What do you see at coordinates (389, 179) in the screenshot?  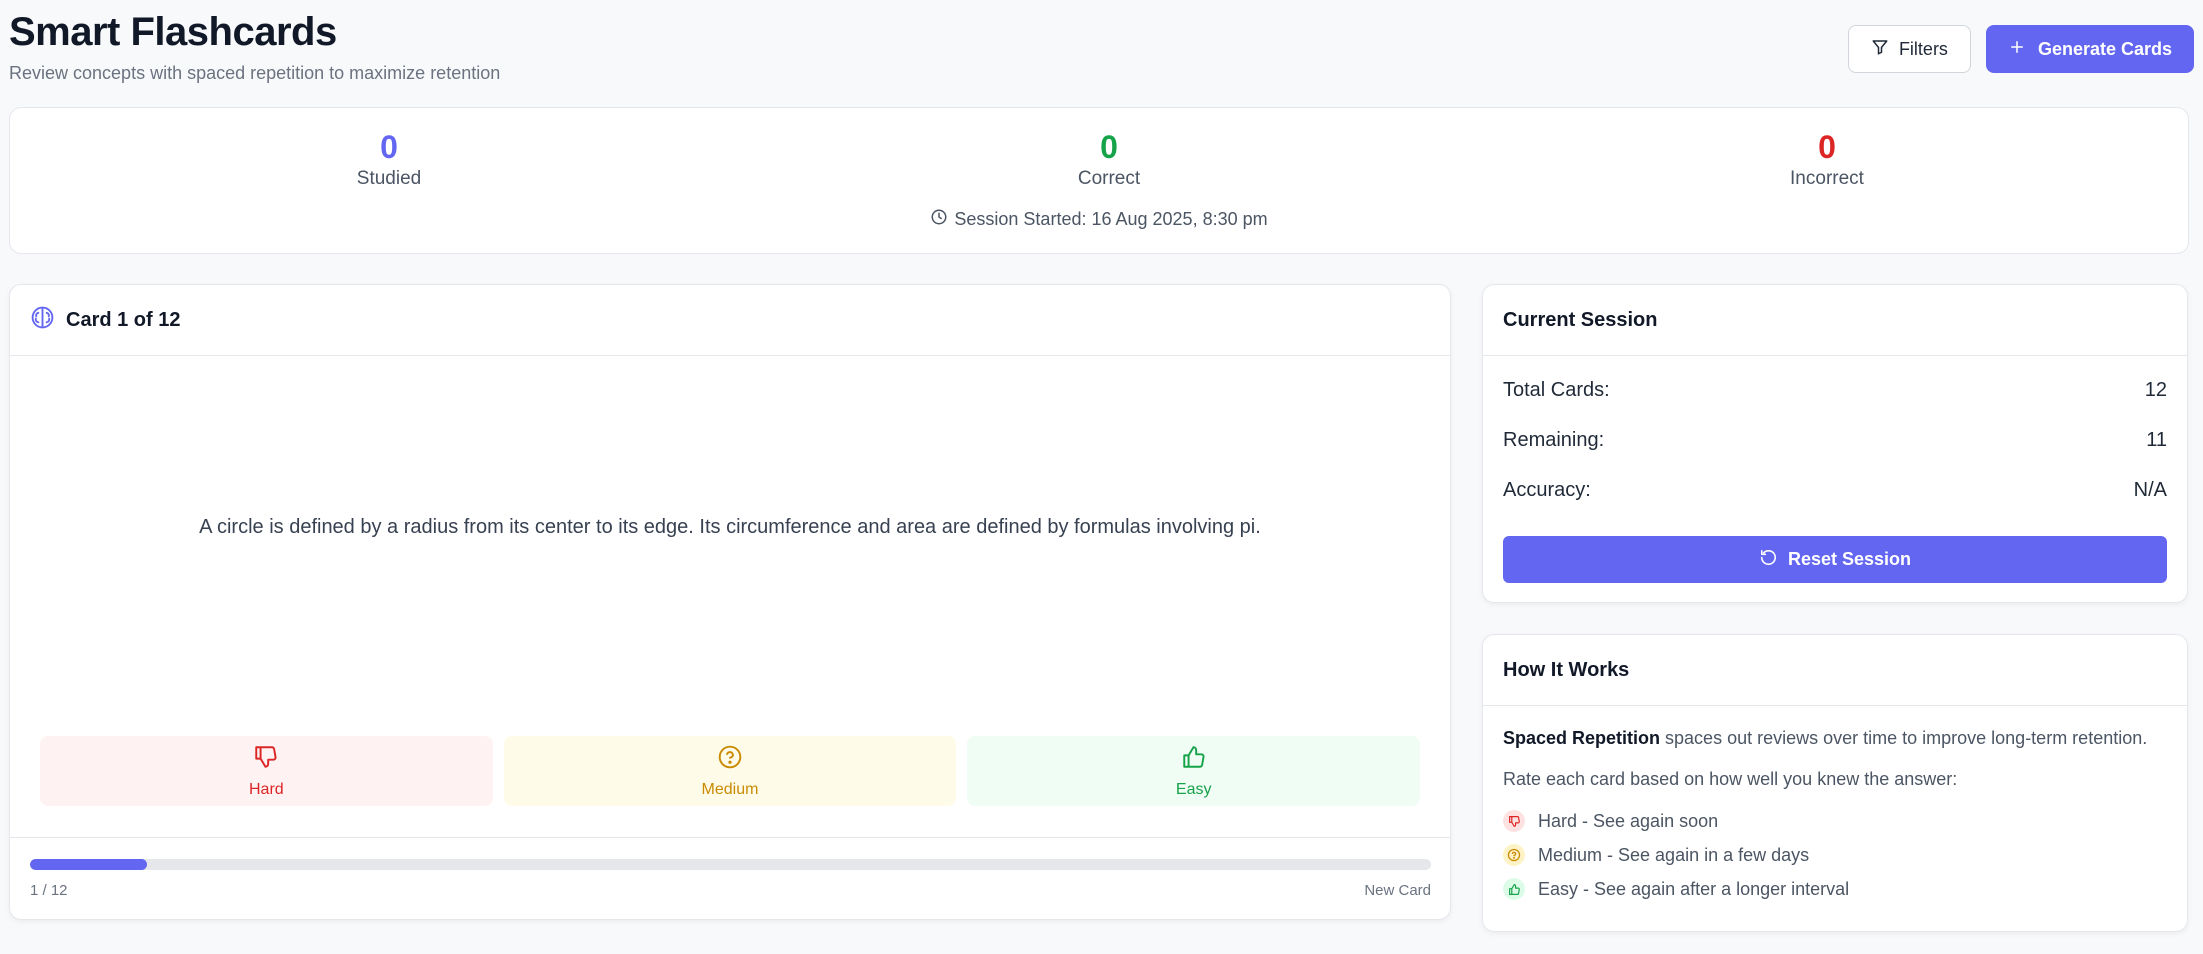 I see `stat-studied-label: Studied` at bounding box center [389, 179].